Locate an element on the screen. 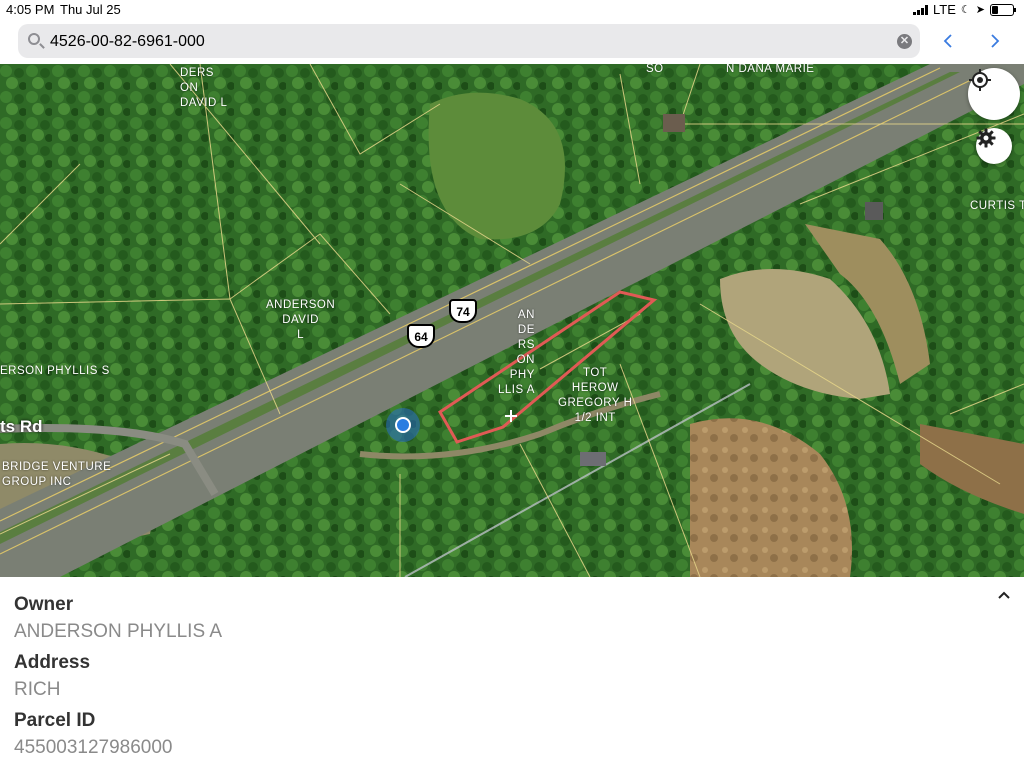 Image resolution: width=1024 pixels, height=768 pixels. parcel-label: TOT HEROW GREGORY H 1/2 INT is located at coordinates (595, 395).